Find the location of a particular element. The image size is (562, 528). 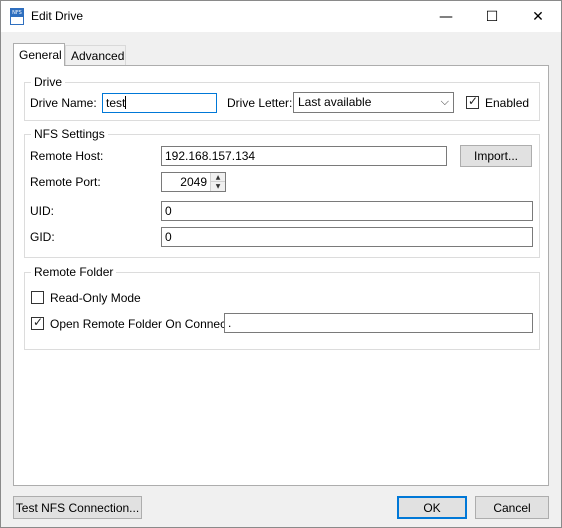

open-remote-folder-input: . is located at coordinates (378, 323).